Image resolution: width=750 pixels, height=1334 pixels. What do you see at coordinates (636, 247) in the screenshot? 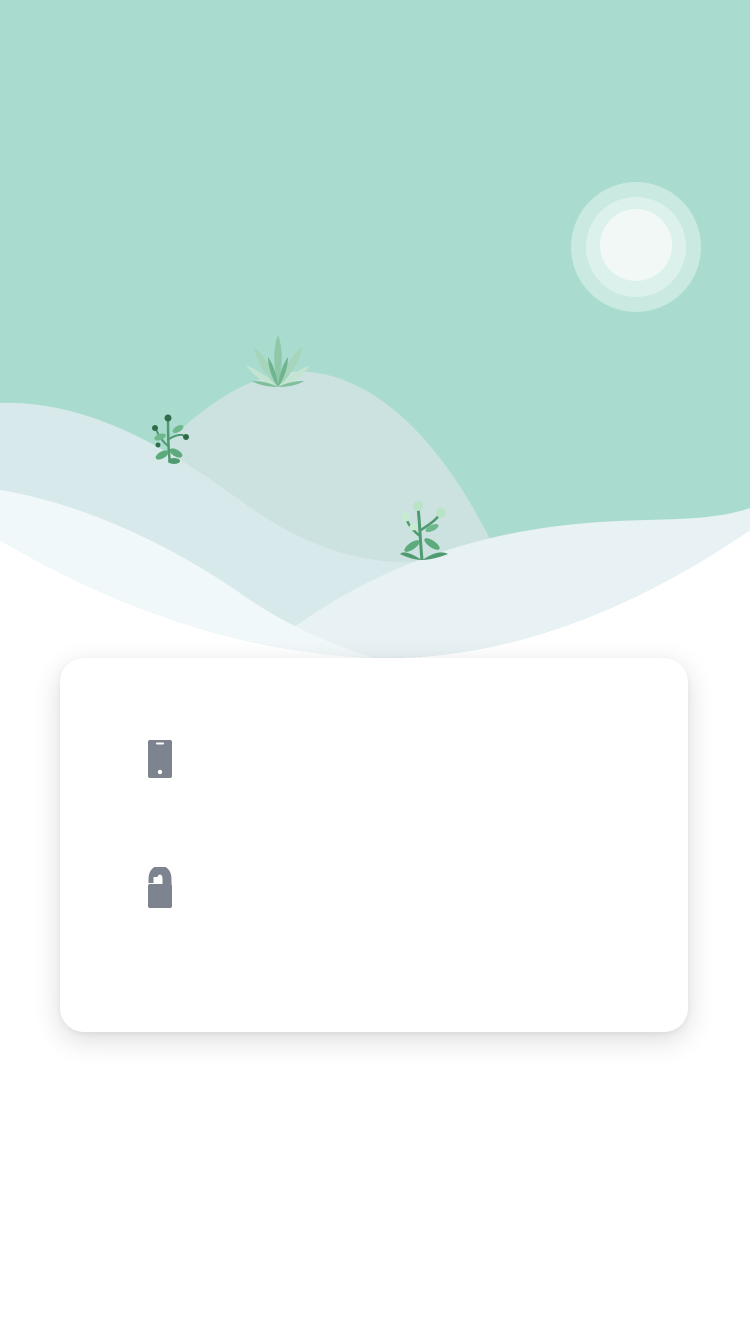
I see `sun-icon` at bounding box center [636, 247].